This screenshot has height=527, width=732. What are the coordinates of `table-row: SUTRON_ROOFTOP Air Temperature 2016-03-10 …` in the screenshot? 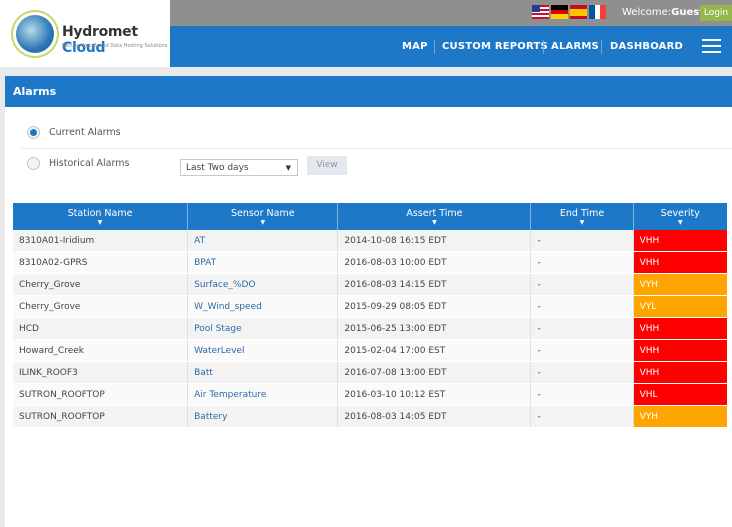 It's located at (370, 394).